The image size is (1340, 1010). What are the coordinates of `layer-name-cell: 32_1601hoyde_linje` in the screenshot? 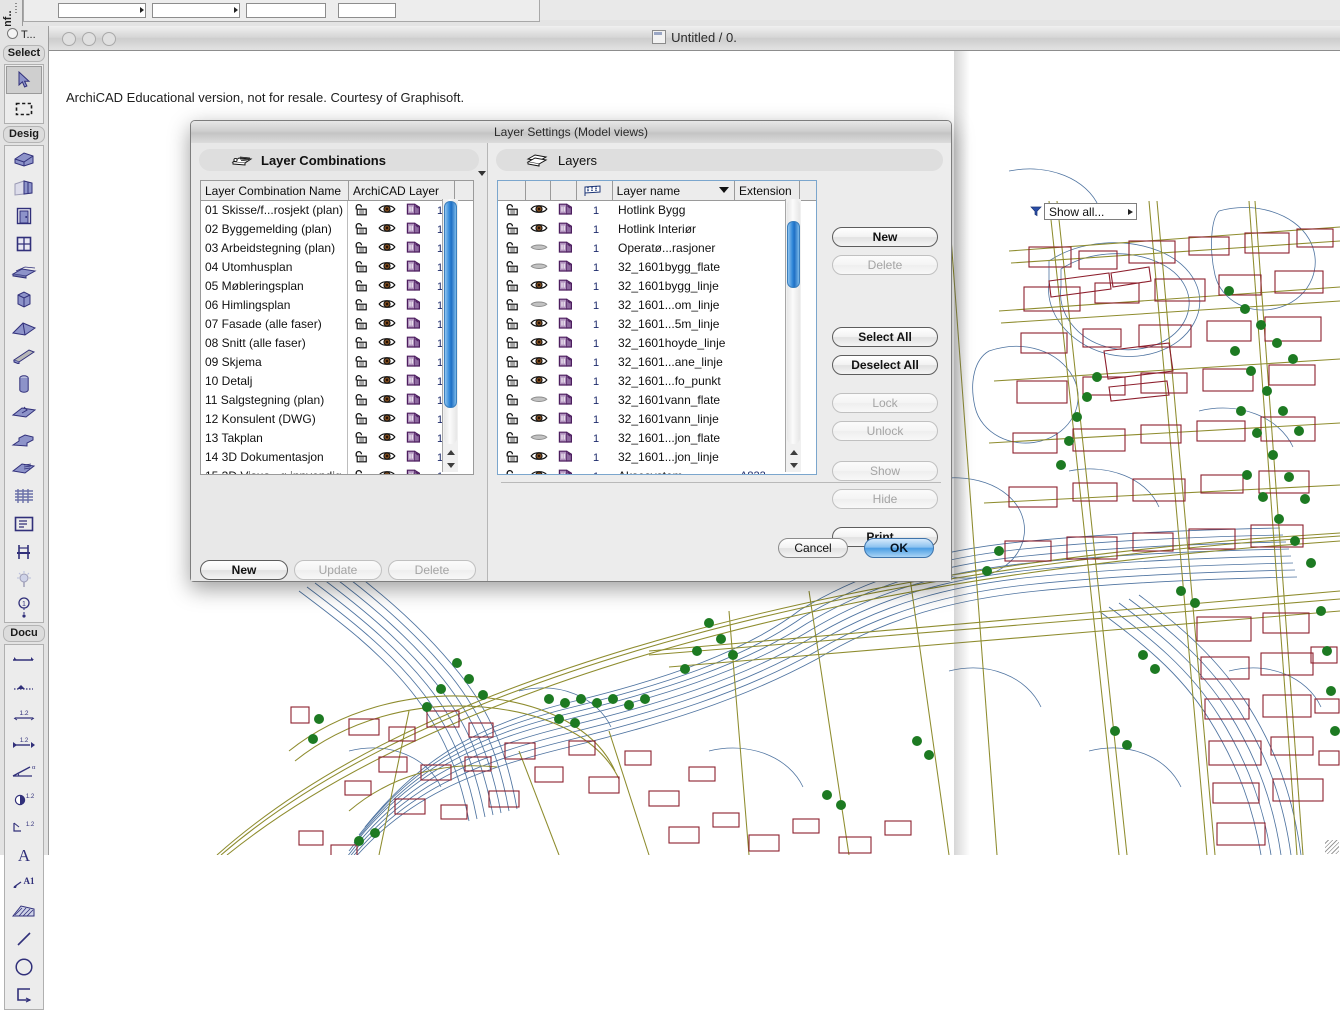 It's located at (676, 343).